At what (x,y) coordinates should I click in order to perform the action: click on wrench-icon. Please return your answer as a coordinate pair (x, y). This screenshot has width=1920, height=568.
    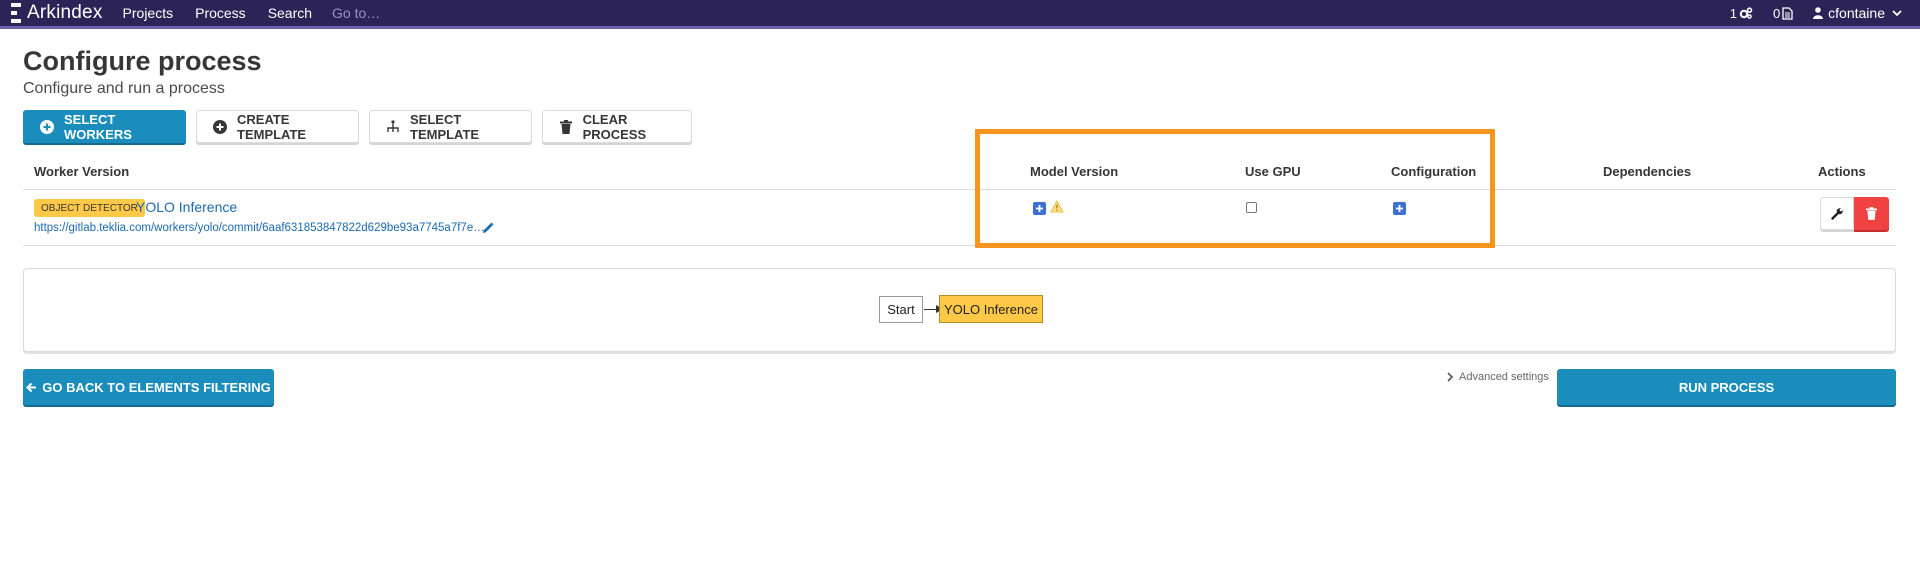
    Looking at the image, I should click on (1836, 214).